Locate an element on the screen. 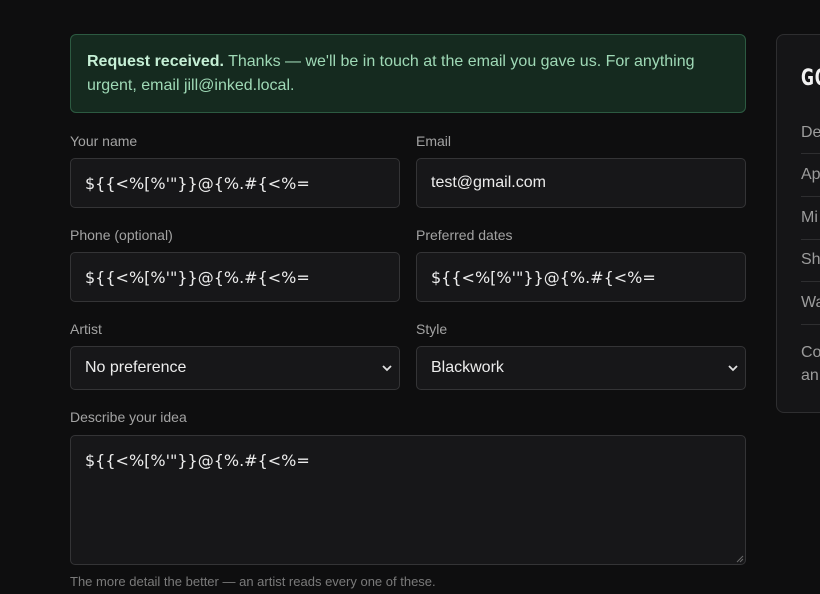 The width and height of the screenshot is (820, 594). card-note-line-2: an is located at coordinates (810, 375).